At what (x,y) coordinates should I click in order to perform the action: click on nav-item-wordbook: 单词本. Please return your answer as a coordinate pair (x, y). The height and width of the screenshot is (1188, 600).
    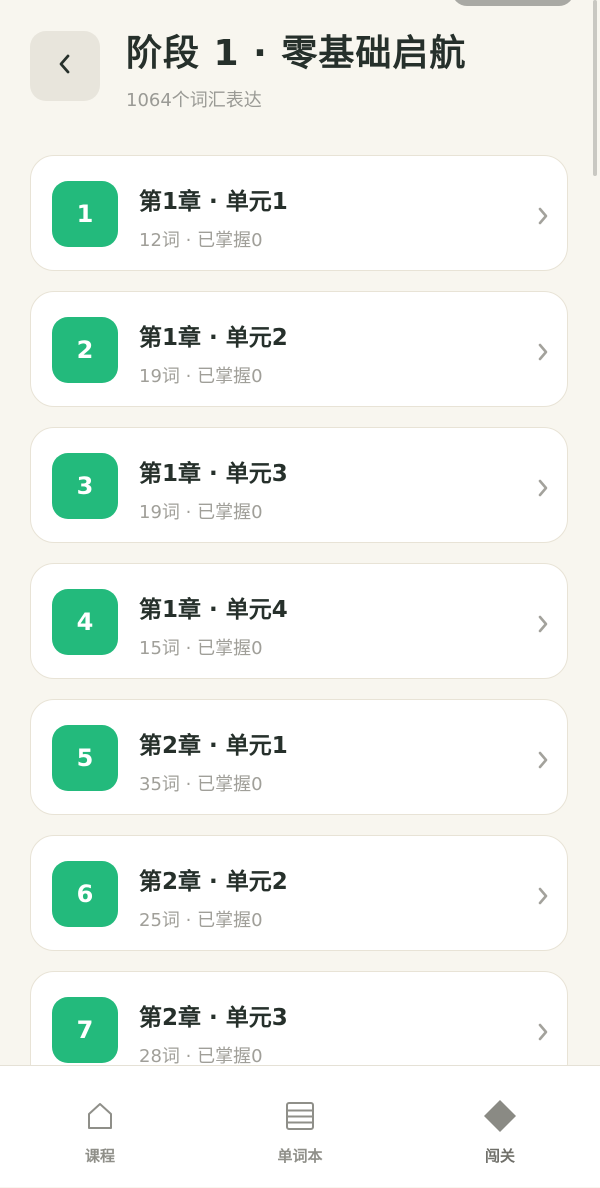
    Looking at the image, I should click on (300, 1127).